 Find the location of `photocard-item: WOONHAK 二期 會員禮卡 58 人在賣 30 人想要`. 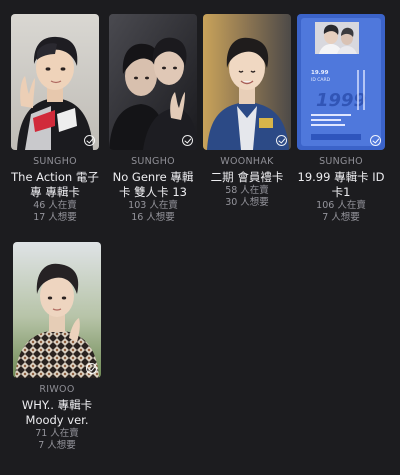

photocard-item: WOONHAK 二期 會員禮卡 58 人在賣 30 人想要 is located at coordinates (247, 111).